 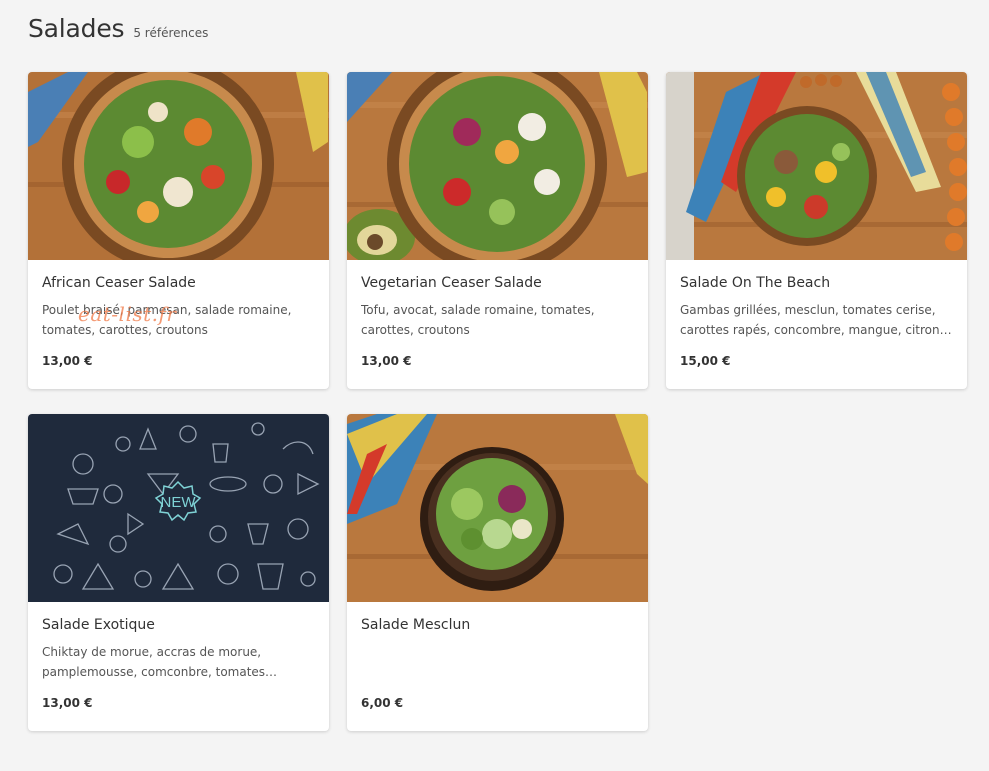 What do you see at coordinates (498, 662) in the screenshot?
I see `product-description` at bounding box center [498, 662].